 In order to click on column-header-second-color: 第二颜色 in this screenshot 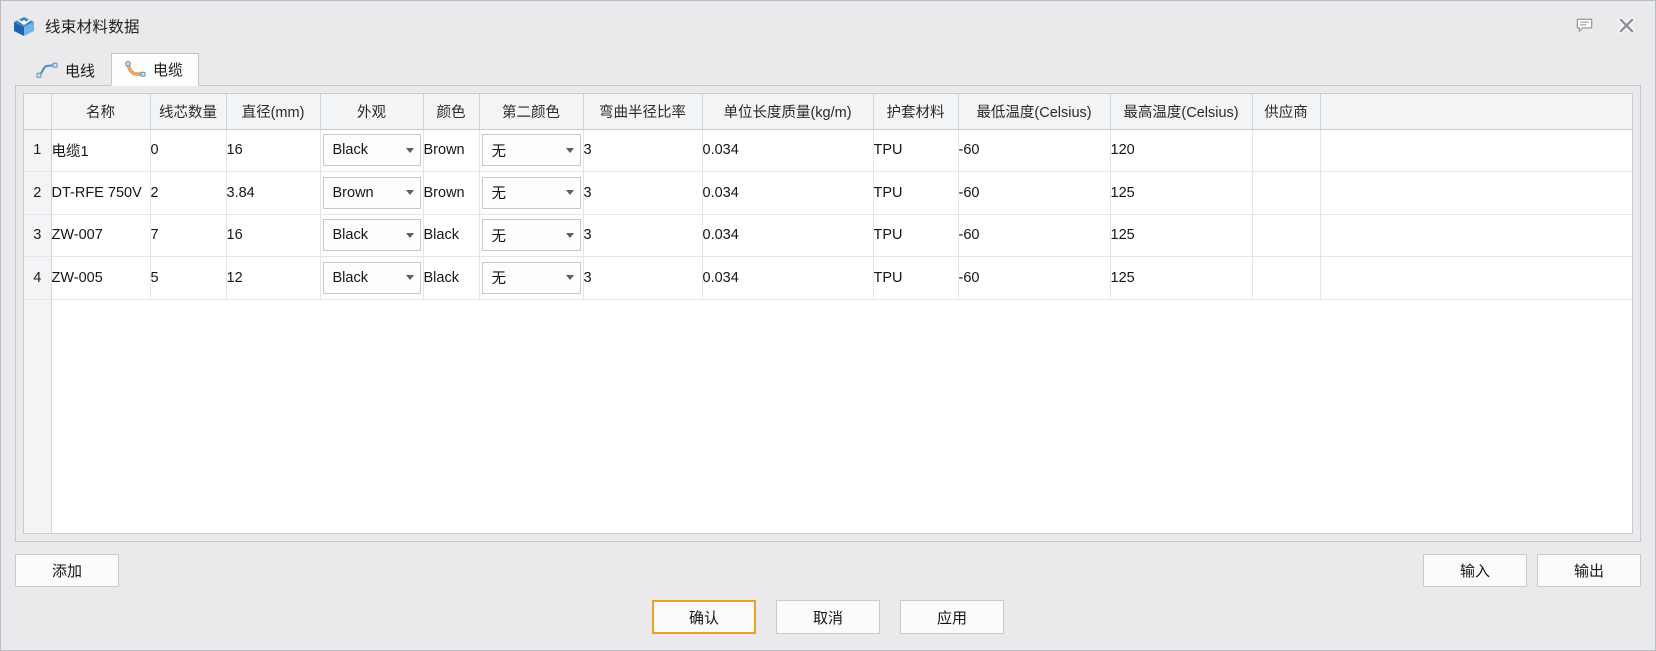, I will do `click(531, 112)`.